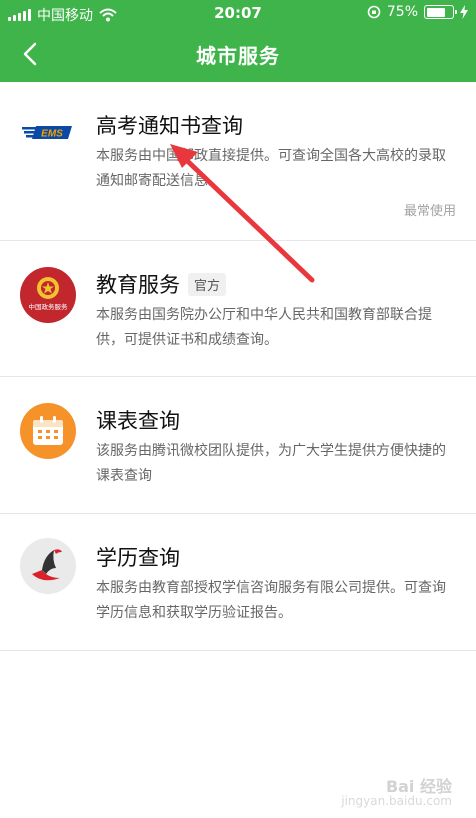  I want to click on battery-fill, so click(436, 12).